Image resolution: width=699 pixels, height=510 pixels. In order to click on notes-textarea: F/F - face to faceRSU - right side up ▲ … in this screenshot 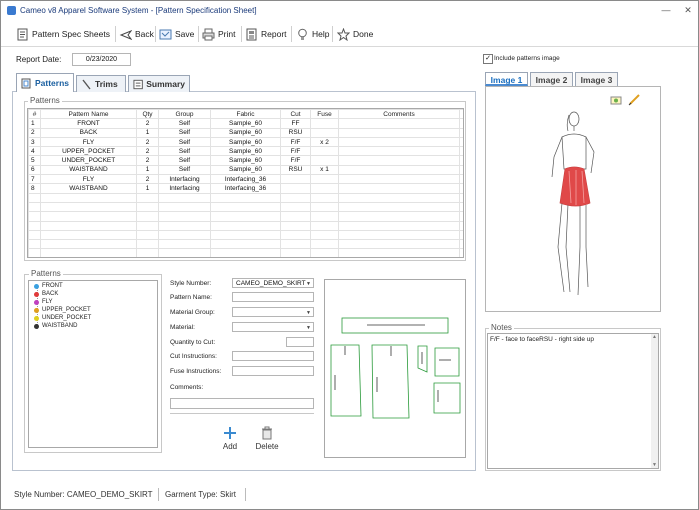, I will do `click(573, 401)`.